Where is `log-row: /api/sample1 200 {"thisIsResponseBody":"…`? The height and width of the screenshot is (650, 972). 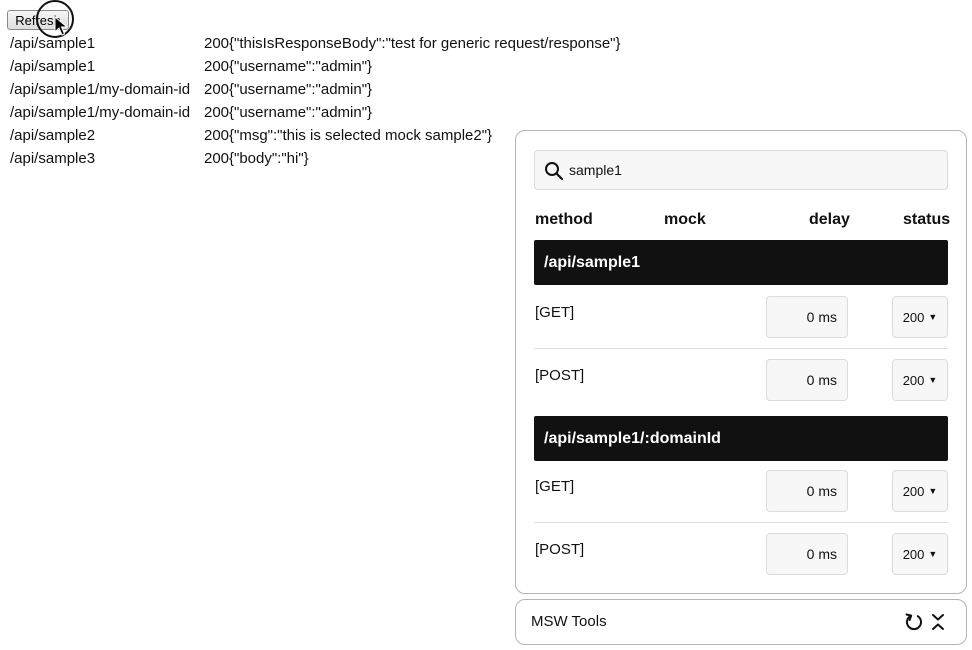 log-row: /api/sample1 200 {"thisIsResponseBody":"… is located at coordinates (315, 43).